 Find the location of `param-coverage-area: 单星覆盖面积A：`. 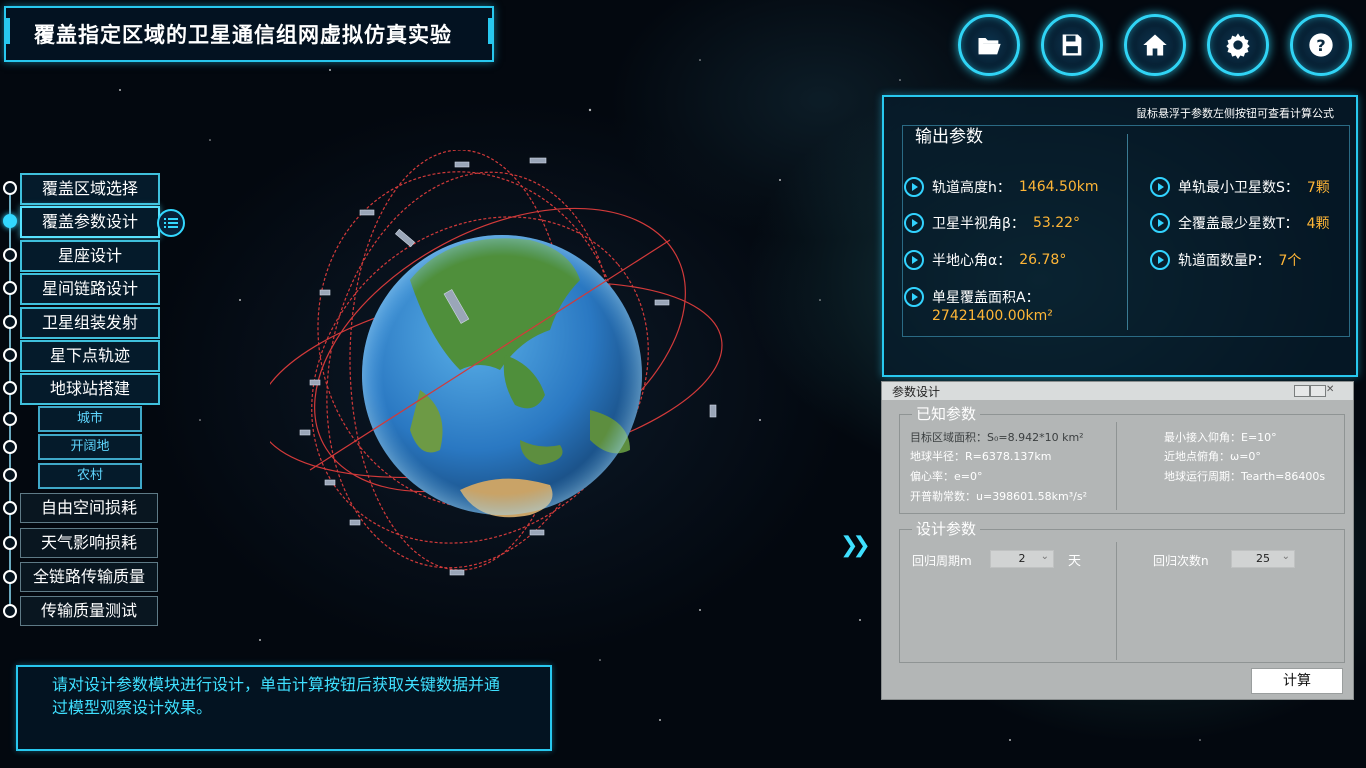

param-coverage-area: 单星覆盖面积A： is located at coordinates (972, 297).